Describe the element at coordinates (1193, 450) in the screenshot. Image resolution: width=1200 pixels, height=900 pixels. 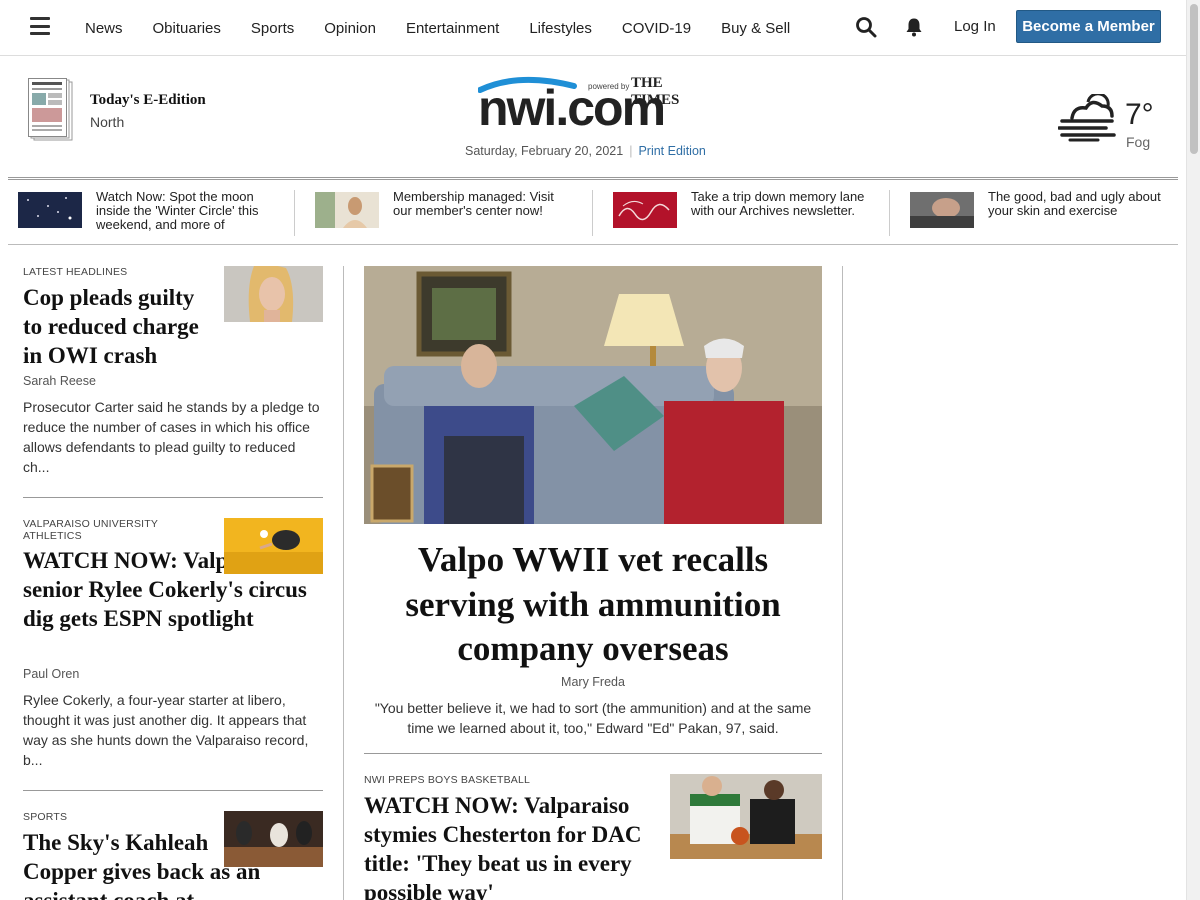
I see `scrollbar` at that location.